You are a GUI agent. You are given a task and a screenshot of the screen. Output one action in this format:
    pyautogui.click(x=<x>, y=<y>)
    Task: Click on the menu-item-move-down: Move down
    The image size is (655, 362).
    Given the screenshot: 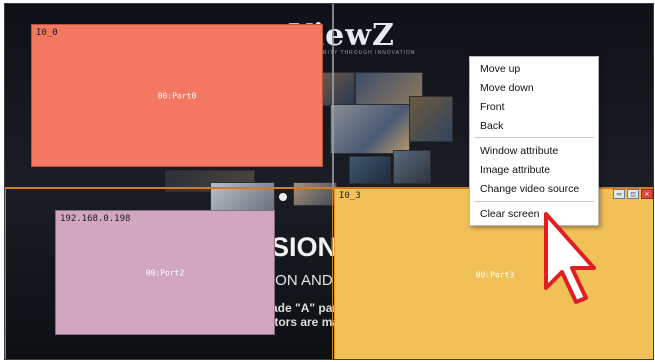 What is the action you would take?
    pyautogui.click(x=507, y=88)
    